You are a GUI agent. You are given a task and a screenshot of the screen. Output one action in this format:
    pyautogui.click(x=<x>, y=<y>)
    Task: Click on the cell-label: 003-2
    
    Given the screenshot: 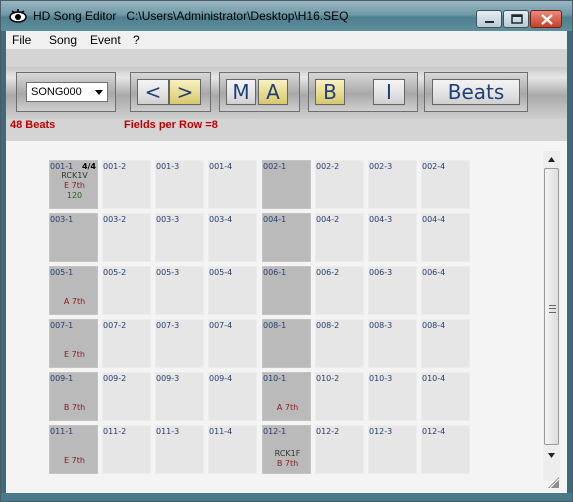 What is the action you would take?
    pyautogui.click(x=115, y=219)
    